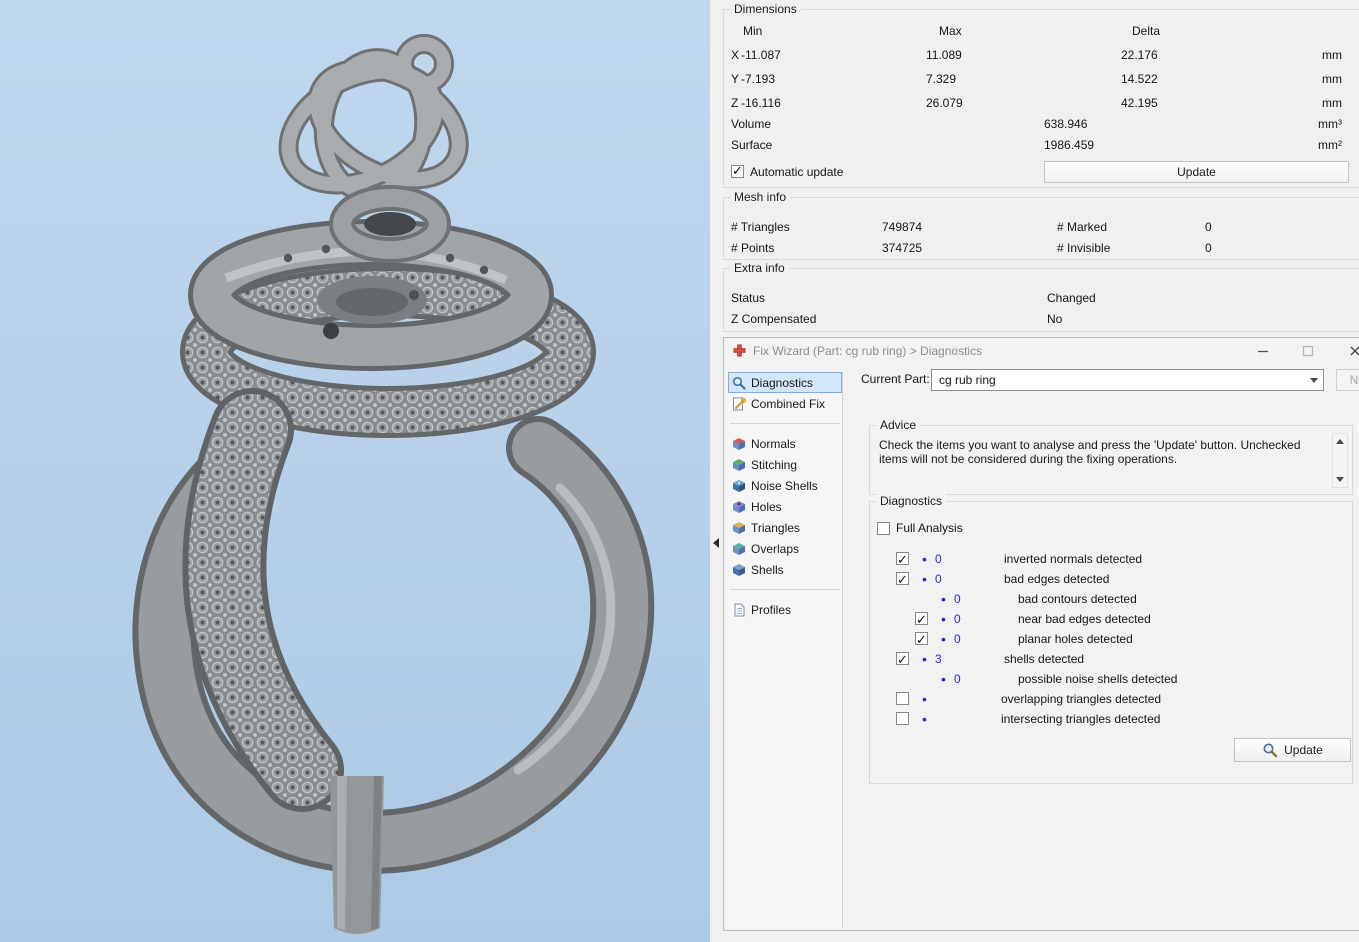  I want to click on unit-label: mm², so click(1330, 145).